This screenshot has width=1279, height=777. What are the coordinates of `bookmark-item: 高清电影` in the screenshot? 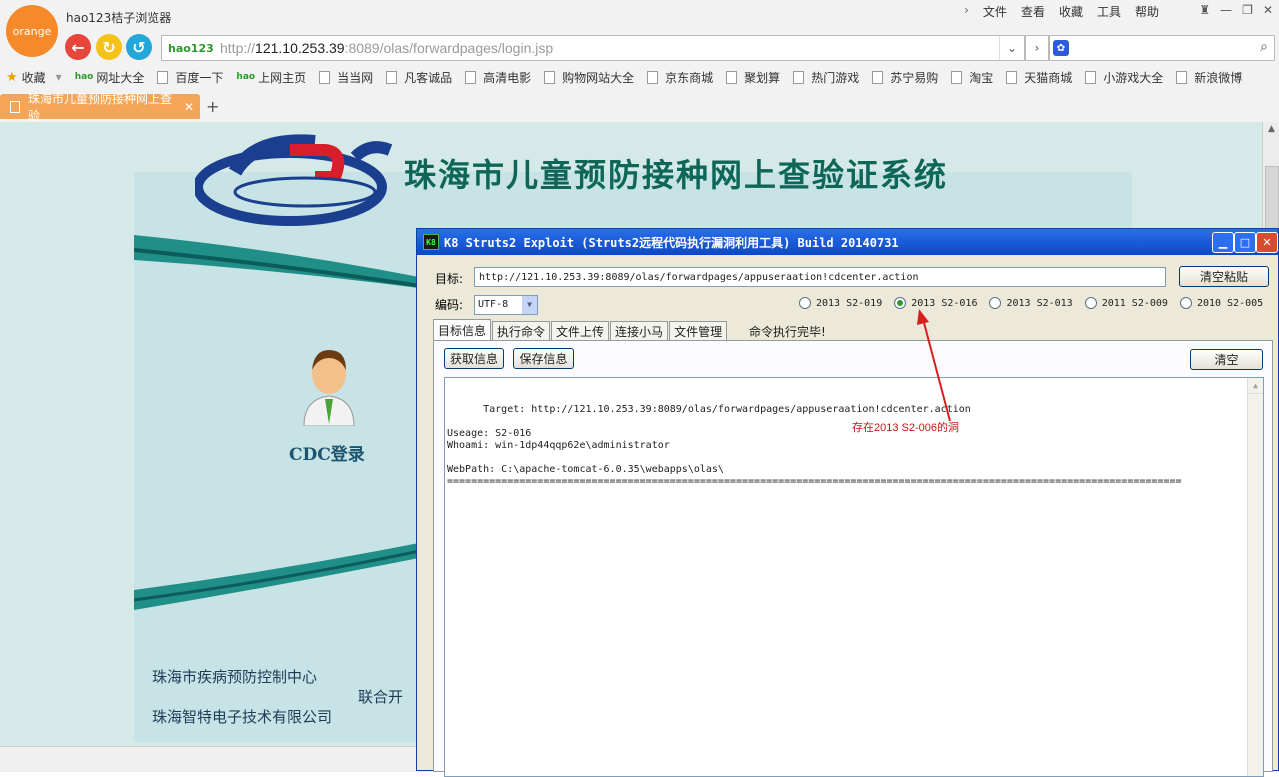 It's located at (498, 77).